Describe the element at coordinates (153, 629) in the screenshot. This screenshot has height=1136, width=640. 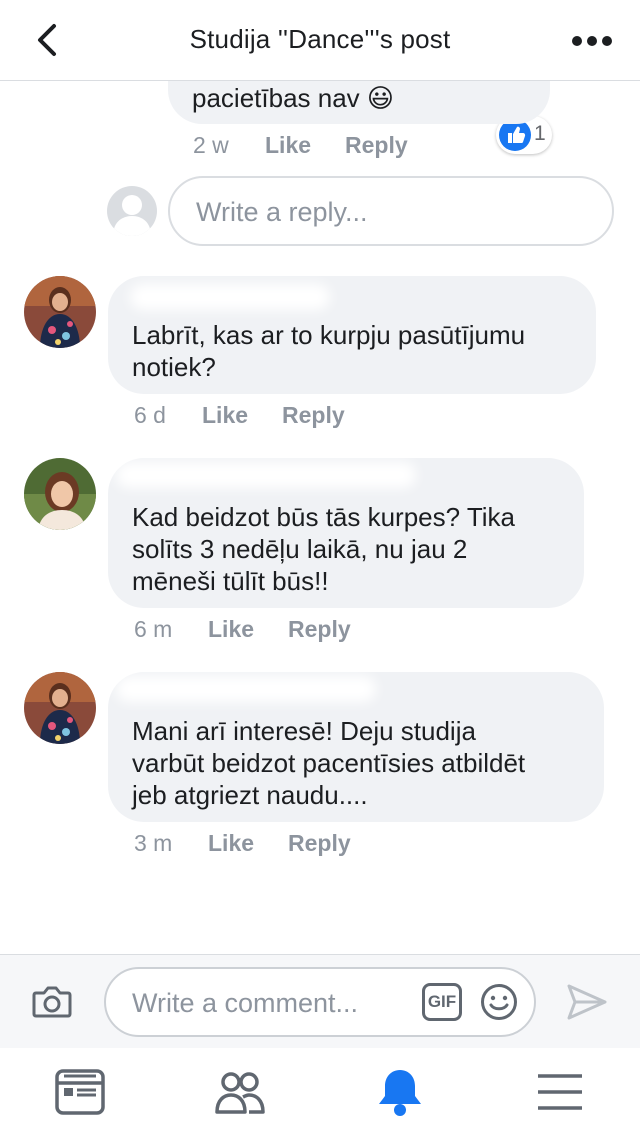
I see `timestamp: 6 m` at that location.